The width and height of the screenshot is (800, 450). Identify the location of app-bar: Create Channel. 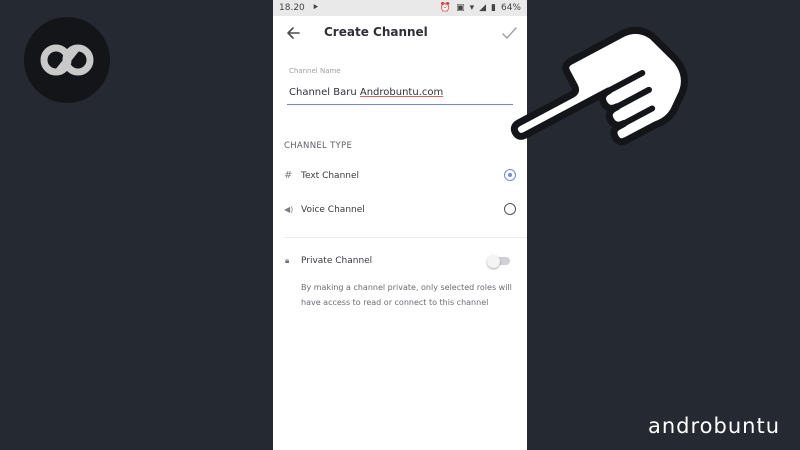
(400, 36).